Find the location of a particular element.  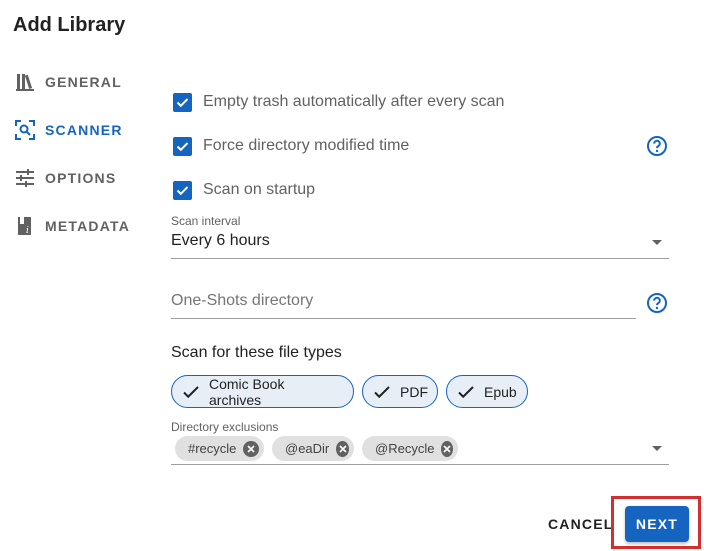

nav-label-scanner: SCANNER is located at coordinates (84, 130).